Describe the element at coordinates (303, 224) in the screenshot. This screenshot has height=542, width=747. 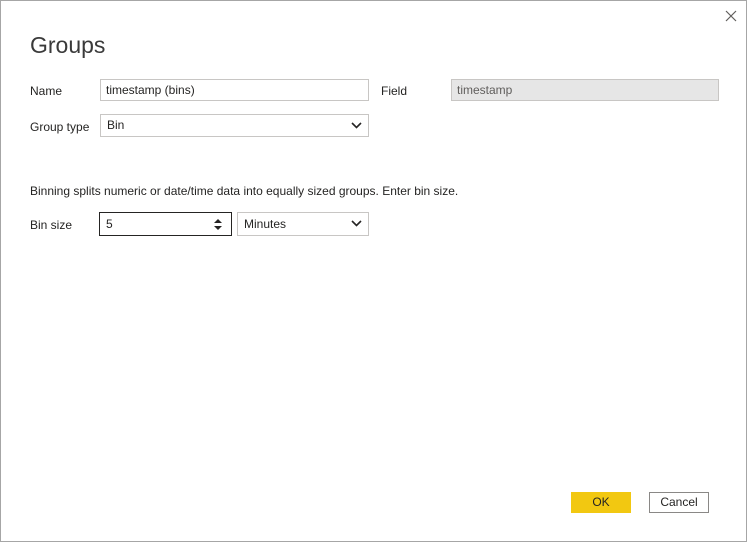
I see `bin-unit-select: Minutes` at that location.